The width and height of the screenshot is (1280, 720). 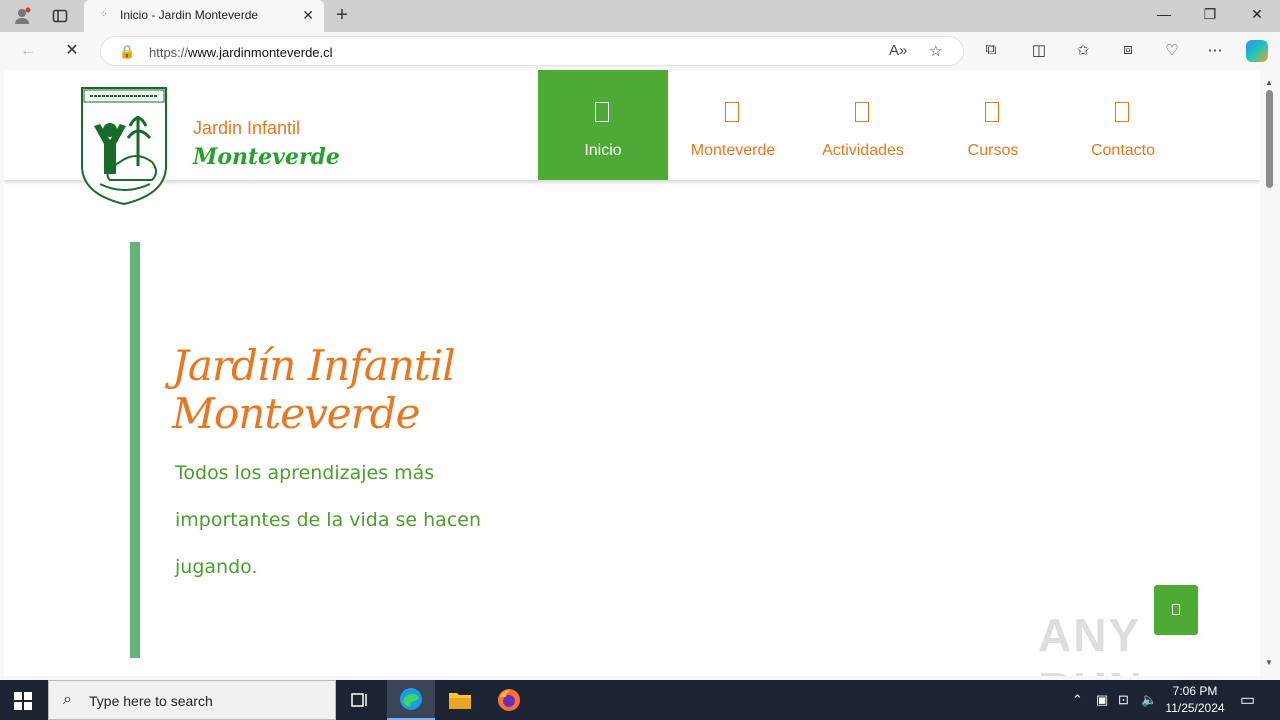 I want to click on edge-taskbar-icon, so click(x=411, y=700).